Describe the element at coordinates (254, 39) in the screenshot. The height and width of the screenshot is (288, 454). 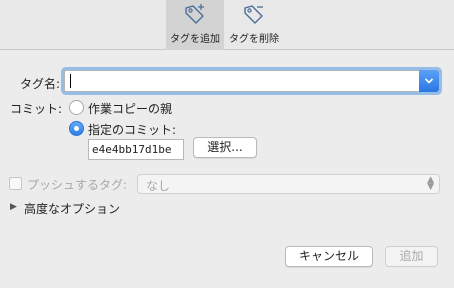
I see `delete-tag-label: タグを削除` at that location.